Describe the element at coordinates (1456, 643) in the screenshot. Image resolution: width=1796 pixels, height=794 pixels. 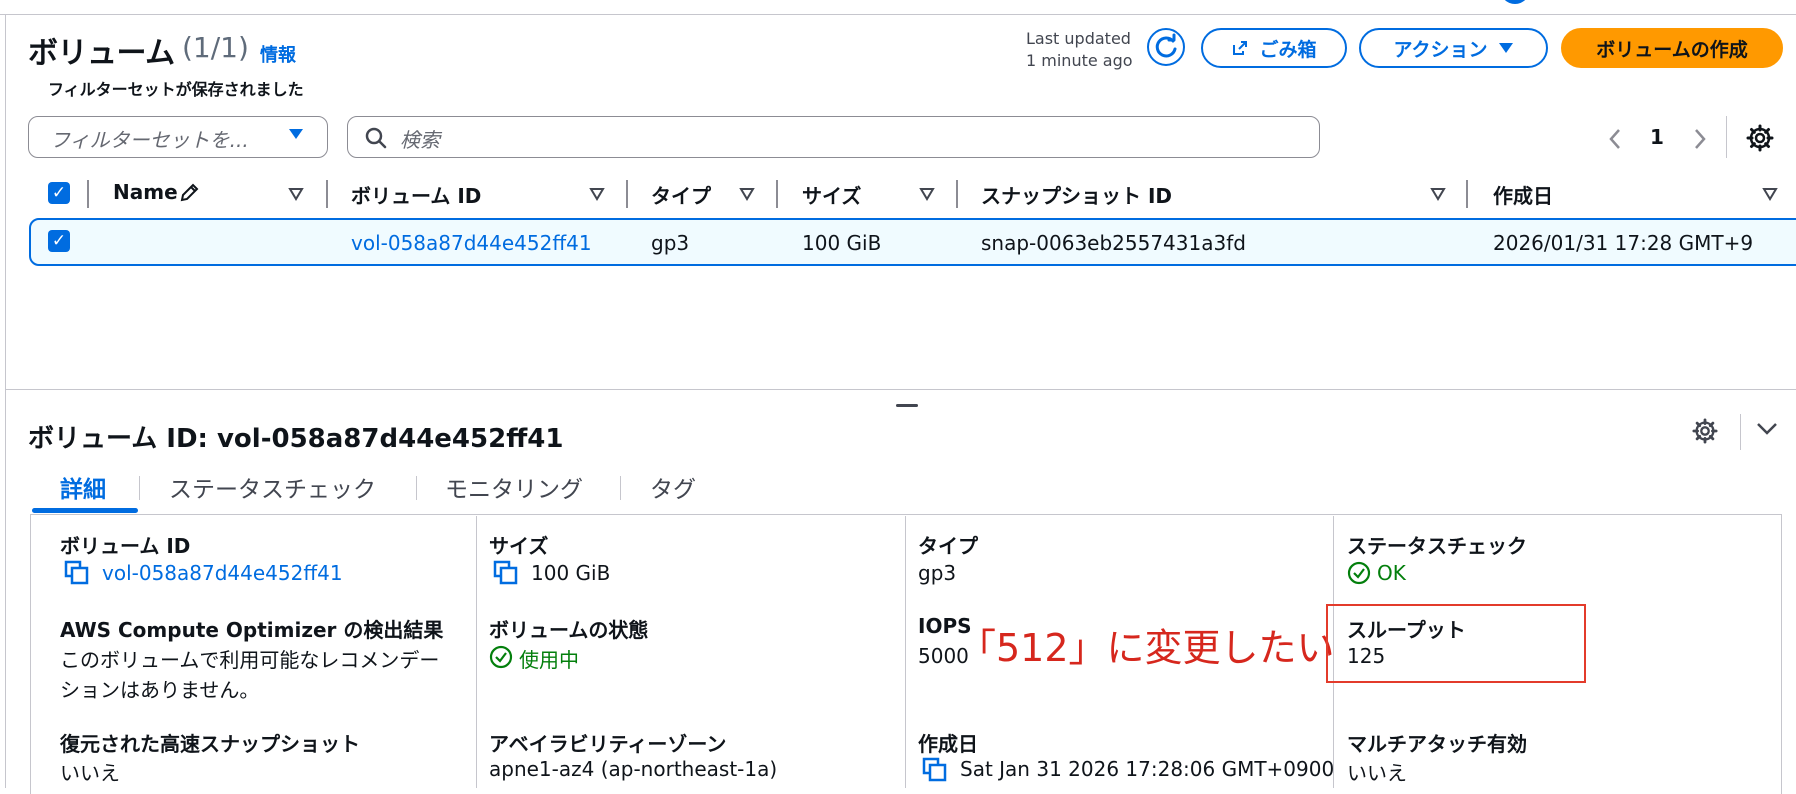
I see `annotation-highlight-box` at that location.